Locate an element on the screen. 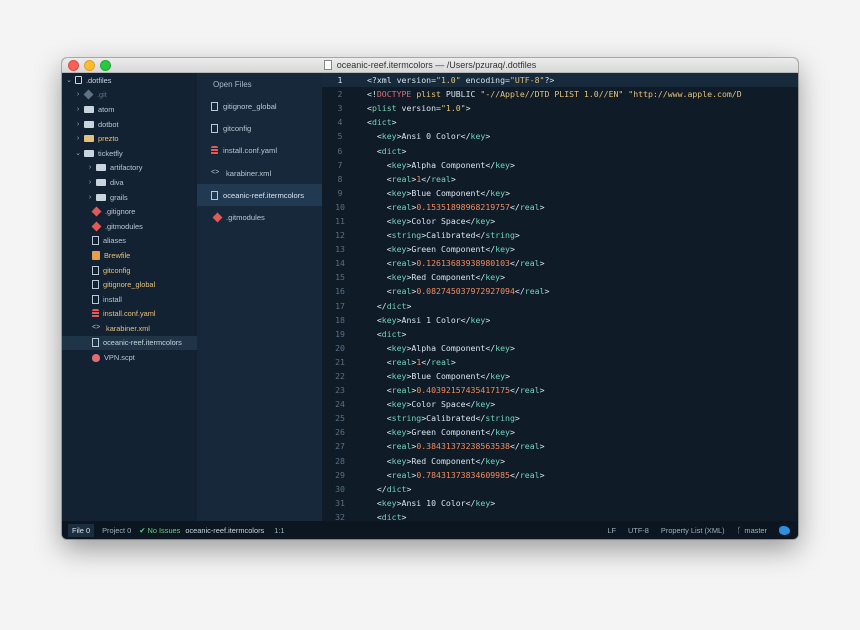 This screenshot has height=630, width=860. tree-item: Brewfile is located at coordinates (129, 255).